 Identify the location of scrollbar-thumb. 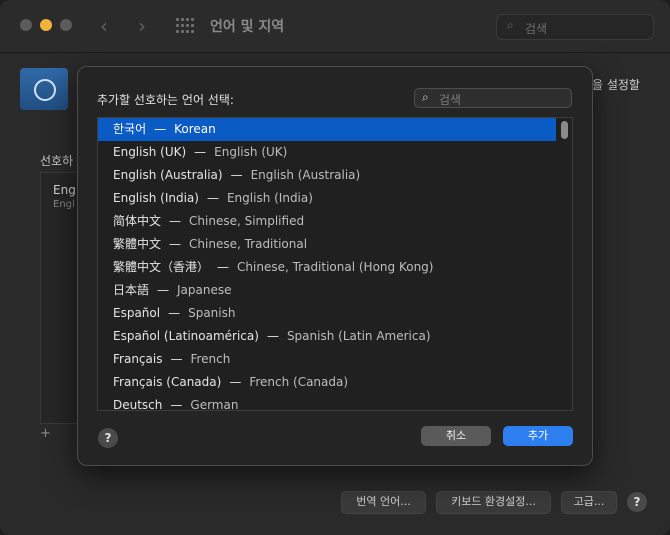
(564, 130).